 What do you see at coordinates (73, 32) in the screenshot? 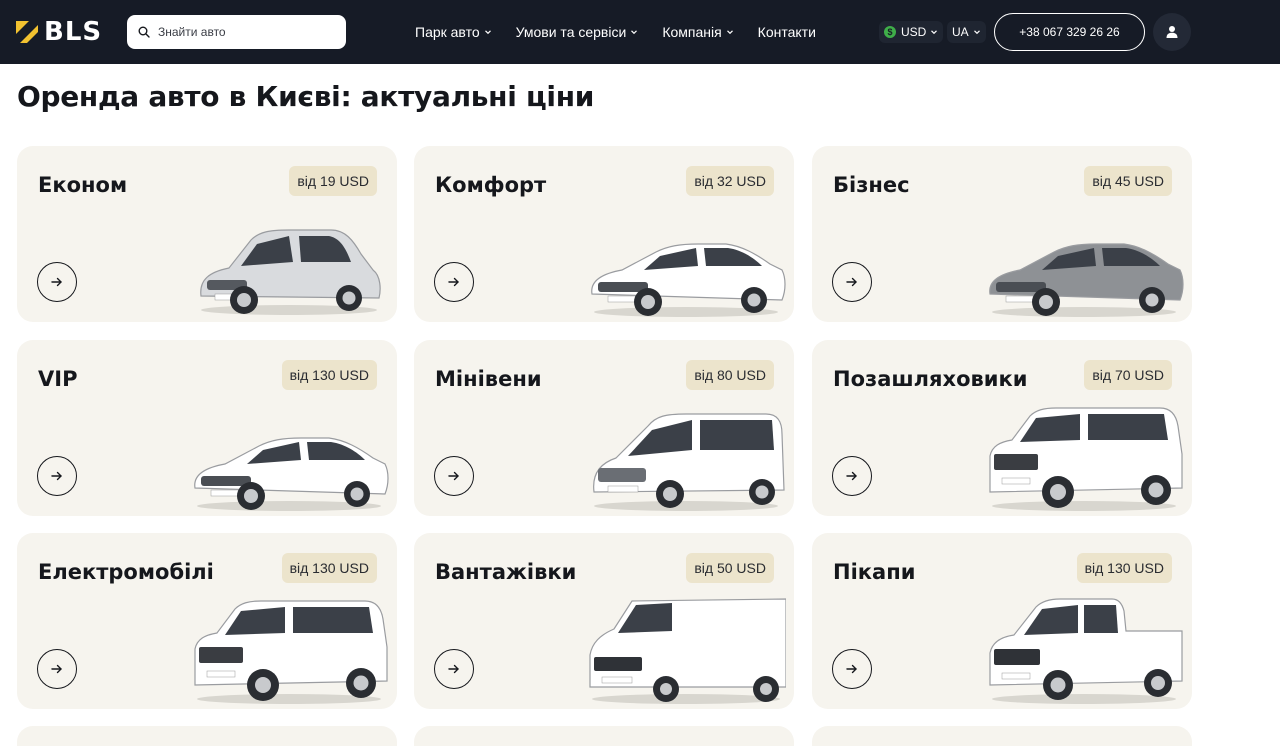
I see `logo-text: BLS` at bounding box center [73, 32].